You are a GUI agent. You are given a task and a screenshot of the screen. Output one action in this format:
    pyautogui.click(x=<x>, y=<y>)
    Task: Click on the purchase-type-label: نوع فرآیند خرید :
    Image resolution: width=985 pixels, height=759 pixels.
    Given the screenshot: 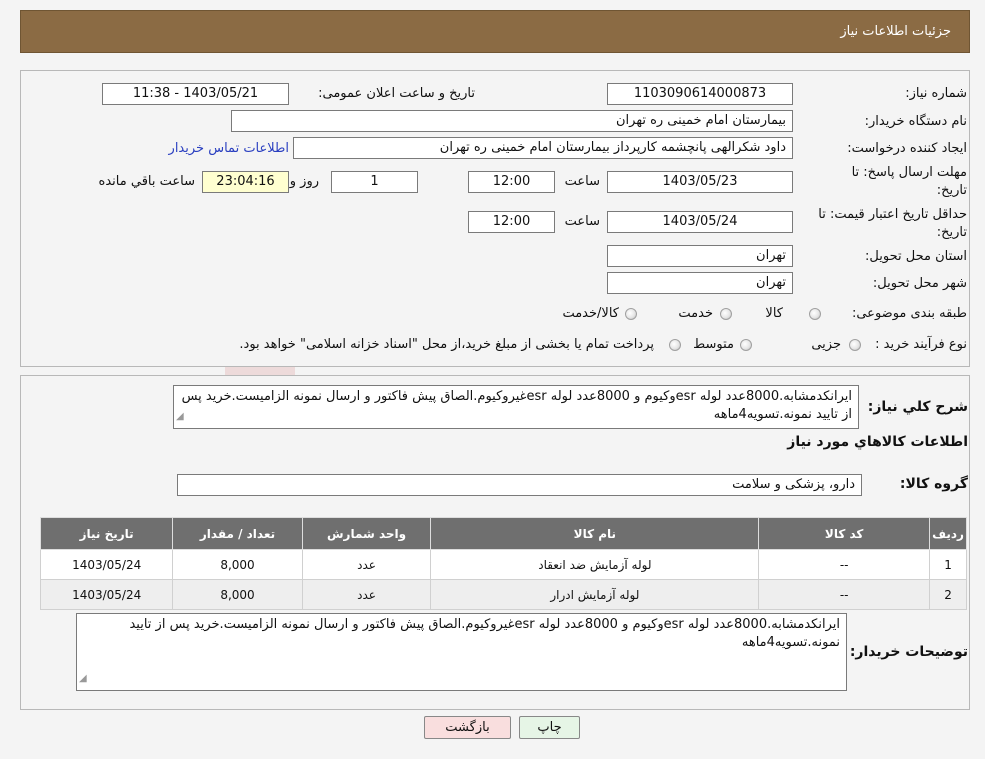 What is the action you would take?
    pyautogui.click(x=921, y=344)
    